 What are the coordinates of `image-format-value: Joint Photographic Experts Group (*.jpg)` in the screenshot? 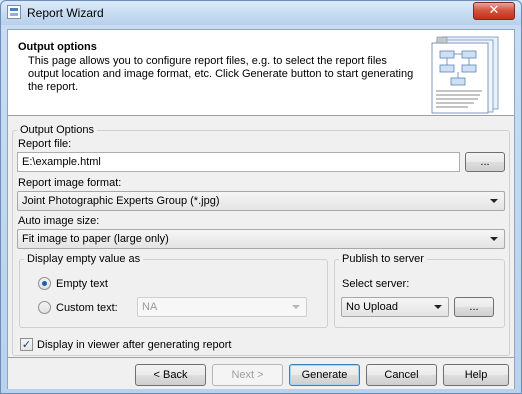 It's located at (121, 201).